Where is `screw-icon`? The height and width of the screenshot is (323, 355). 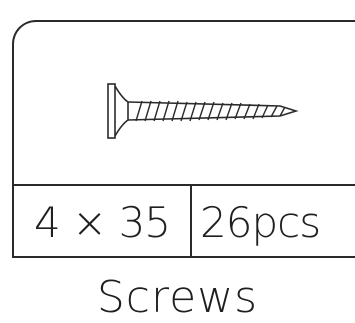 screw-icon is located at coordinates (203, 111).